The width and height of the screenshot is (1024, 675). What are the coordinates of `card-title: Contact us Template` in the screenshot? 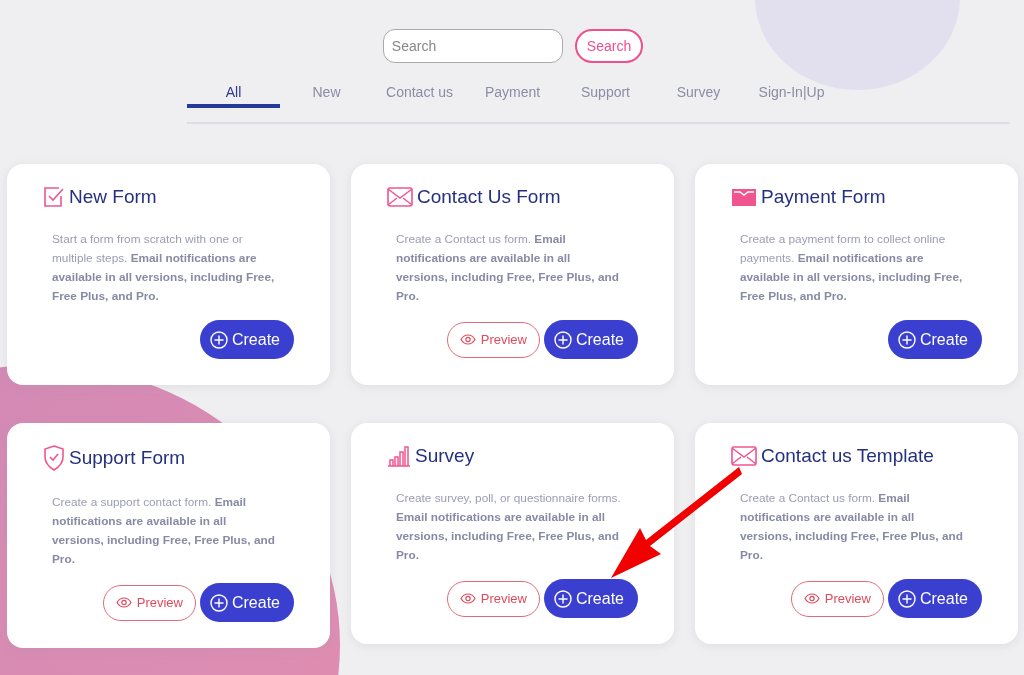 It's located at (847, 456).